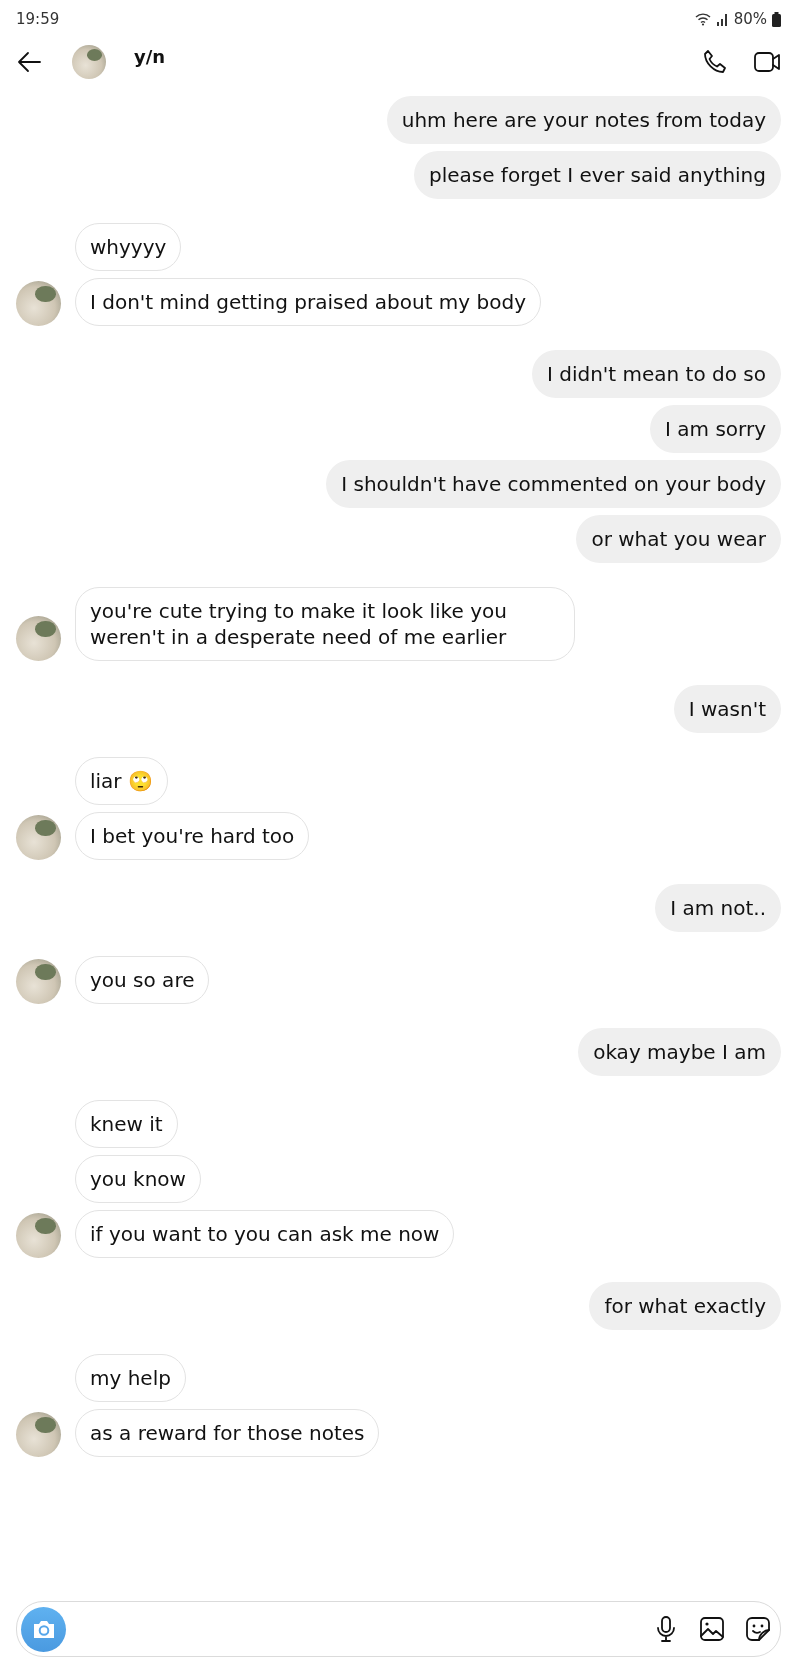  I want to click on camera-icon, so click(43, 1629).